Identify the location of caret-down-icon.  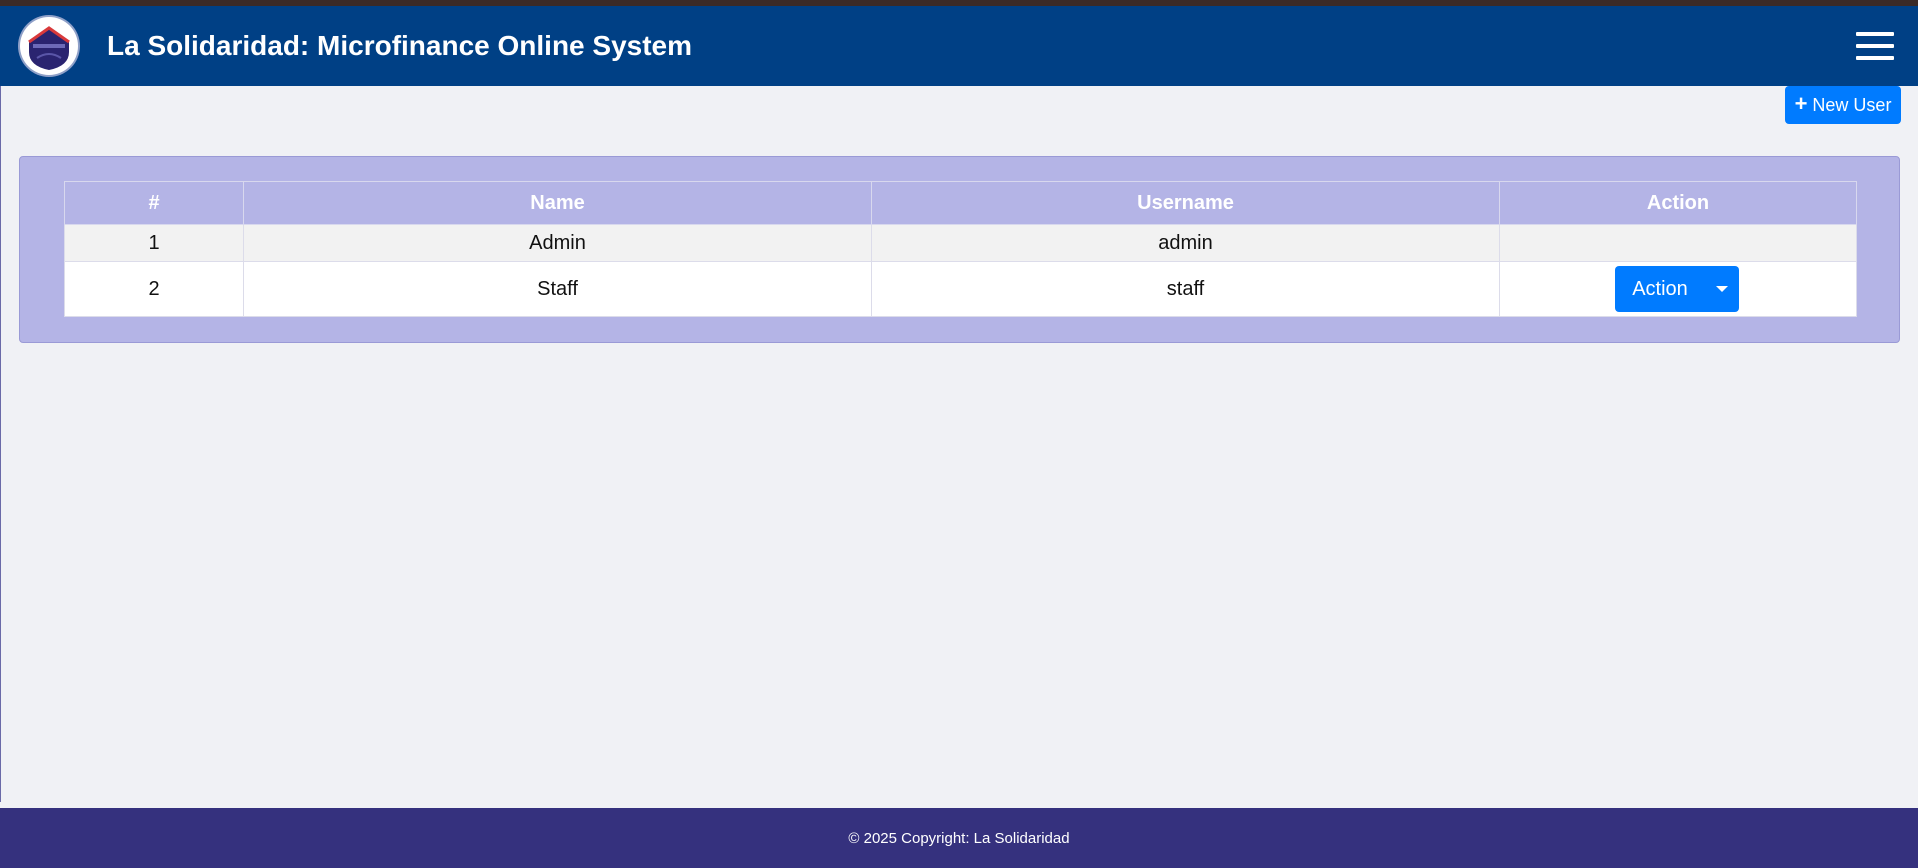
(1722, 289).